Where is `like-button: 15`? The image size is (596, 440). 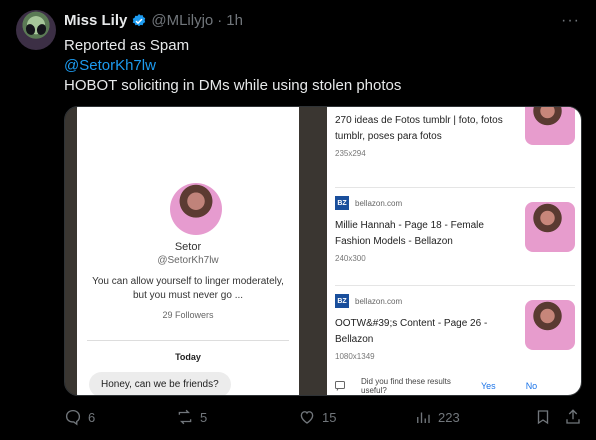 like-button: 15 is located at coordinates (317, 417).